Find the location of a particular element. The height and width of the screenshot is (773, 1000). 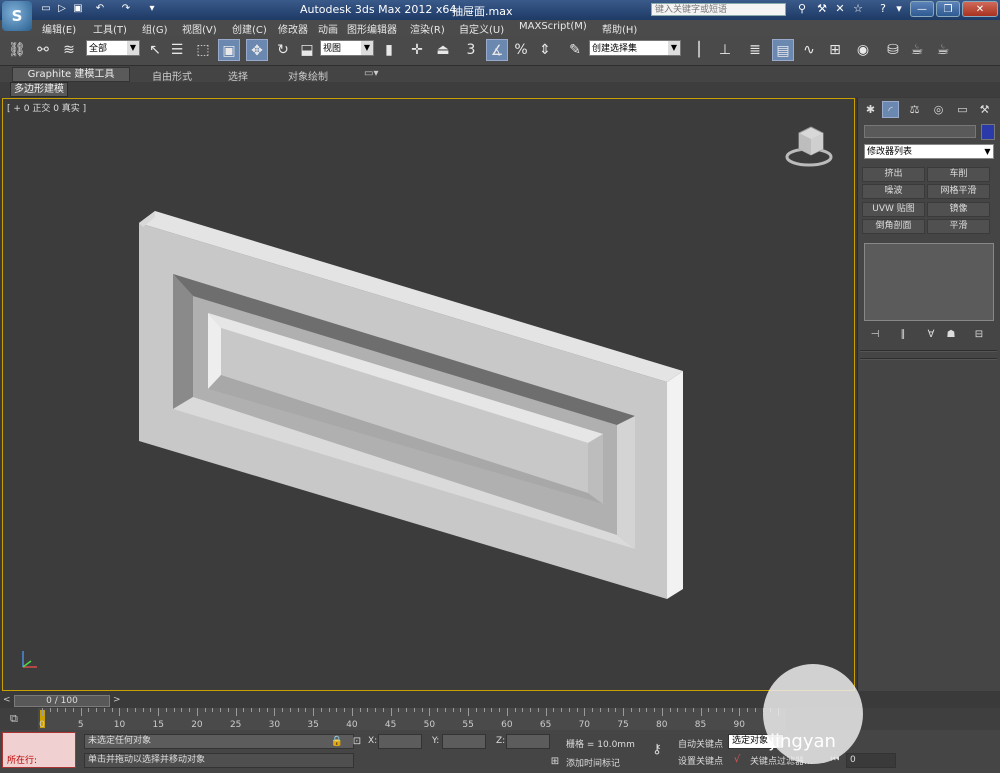

rectangular-selection-icon: ⬚ is located at coordinates (203, 50).